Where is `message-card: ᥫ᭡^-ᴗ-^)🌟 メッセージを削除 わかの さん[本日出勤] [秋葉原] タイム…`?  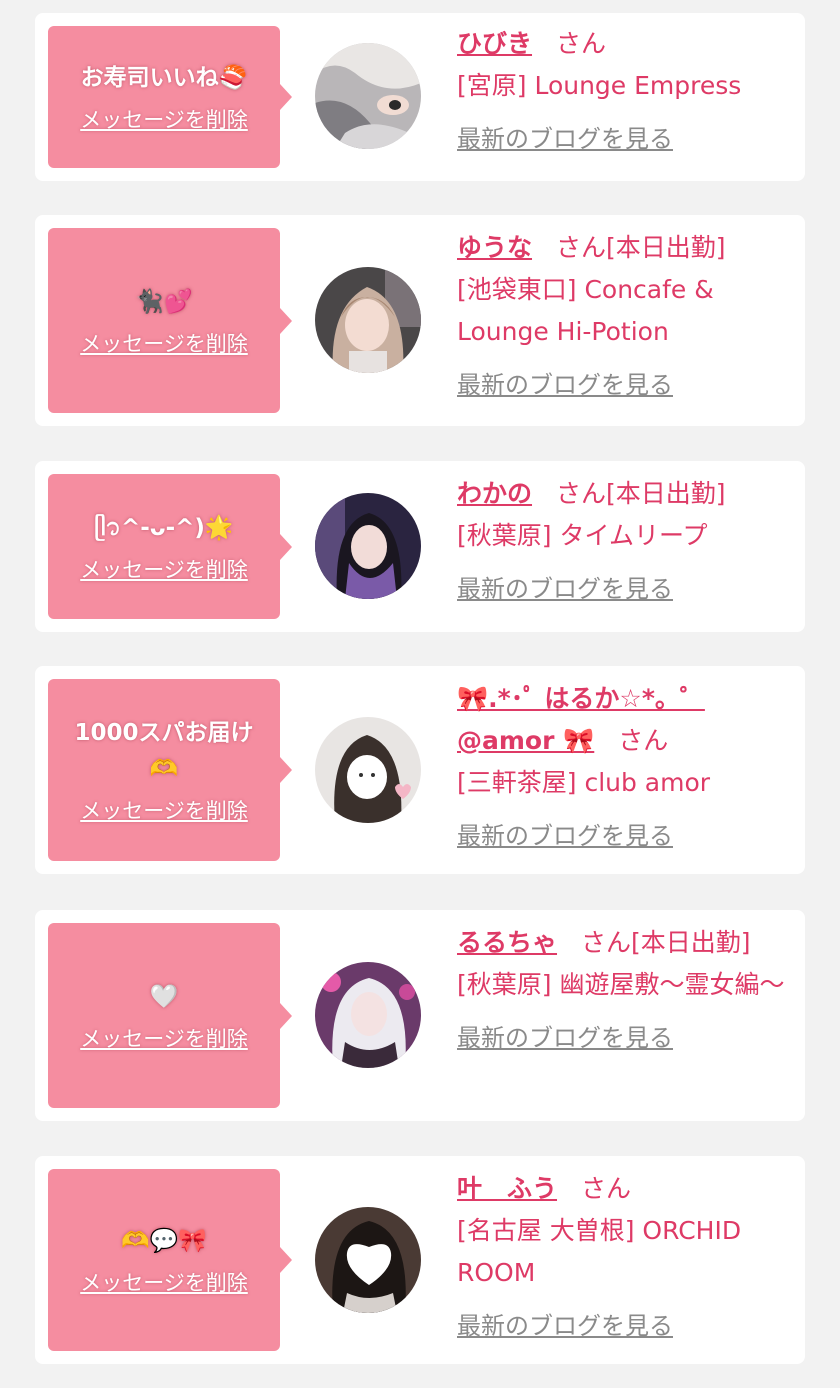 message-card: ᥫ᭡^-ᴗ-^)🌟 メッセージを削除 わかの さん[本日出勤] [秋葉原] タイム… is located at coordinates (420, 546).